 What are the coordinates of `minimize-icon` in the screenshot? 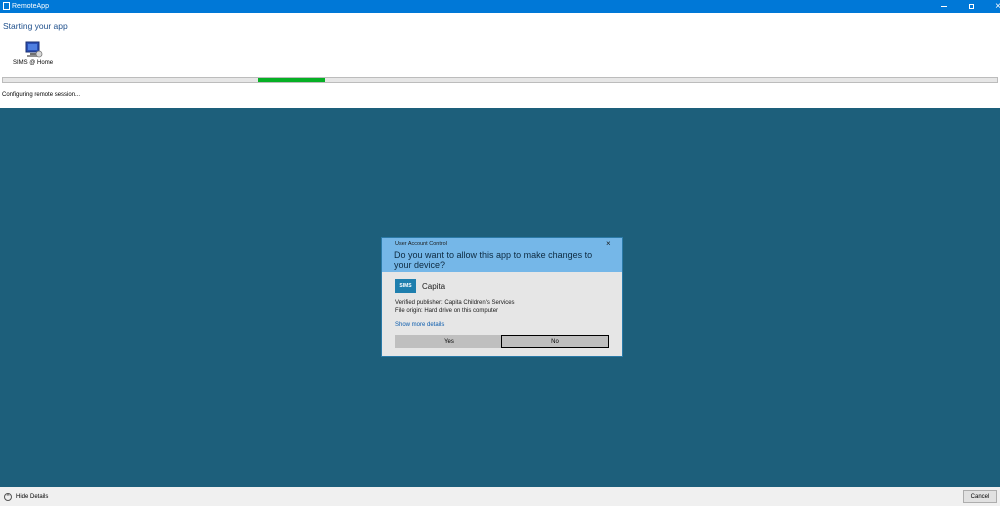 It's located at (944, 6).